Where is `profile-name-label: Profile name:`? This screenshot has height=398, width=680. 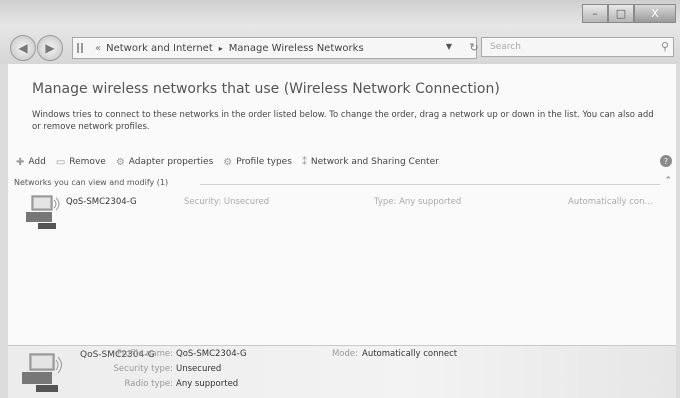 profile-name-label: Profile name: is located at coordinates (144, 354).